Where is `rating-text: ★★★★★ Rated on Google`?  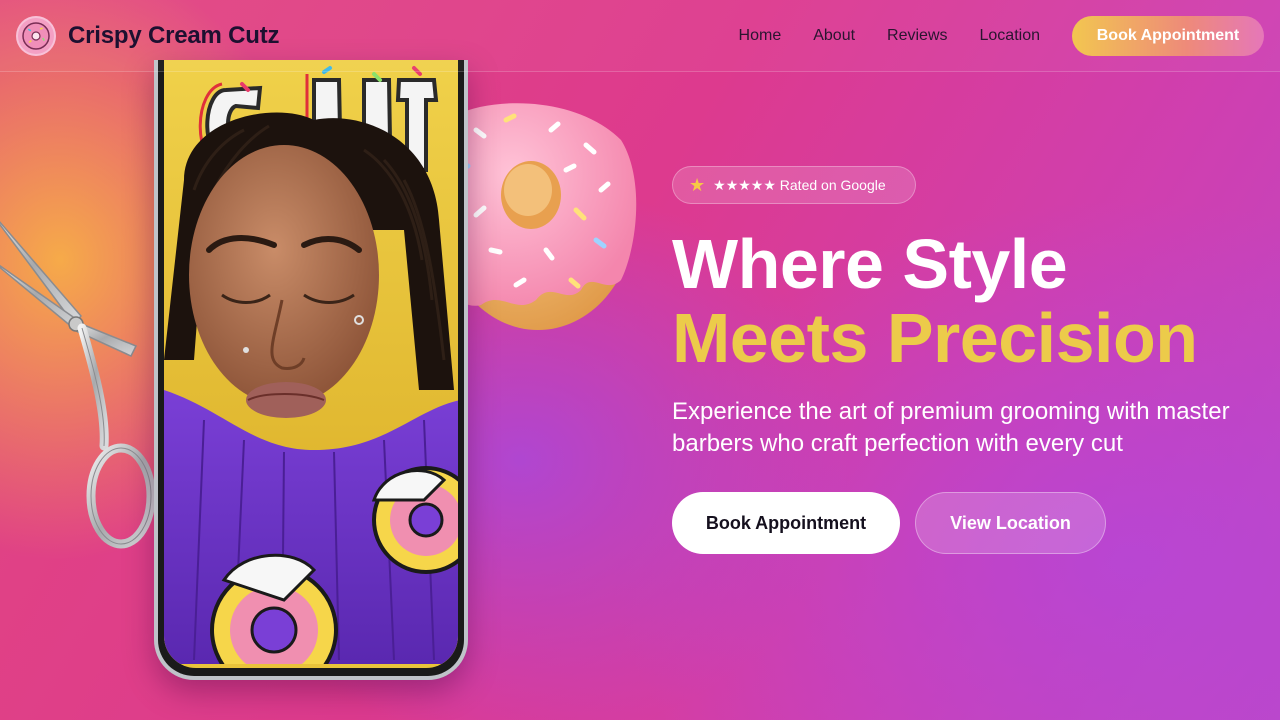
rating-text: ★★★★★ Rated on Google is located at coordinates (799, 184).